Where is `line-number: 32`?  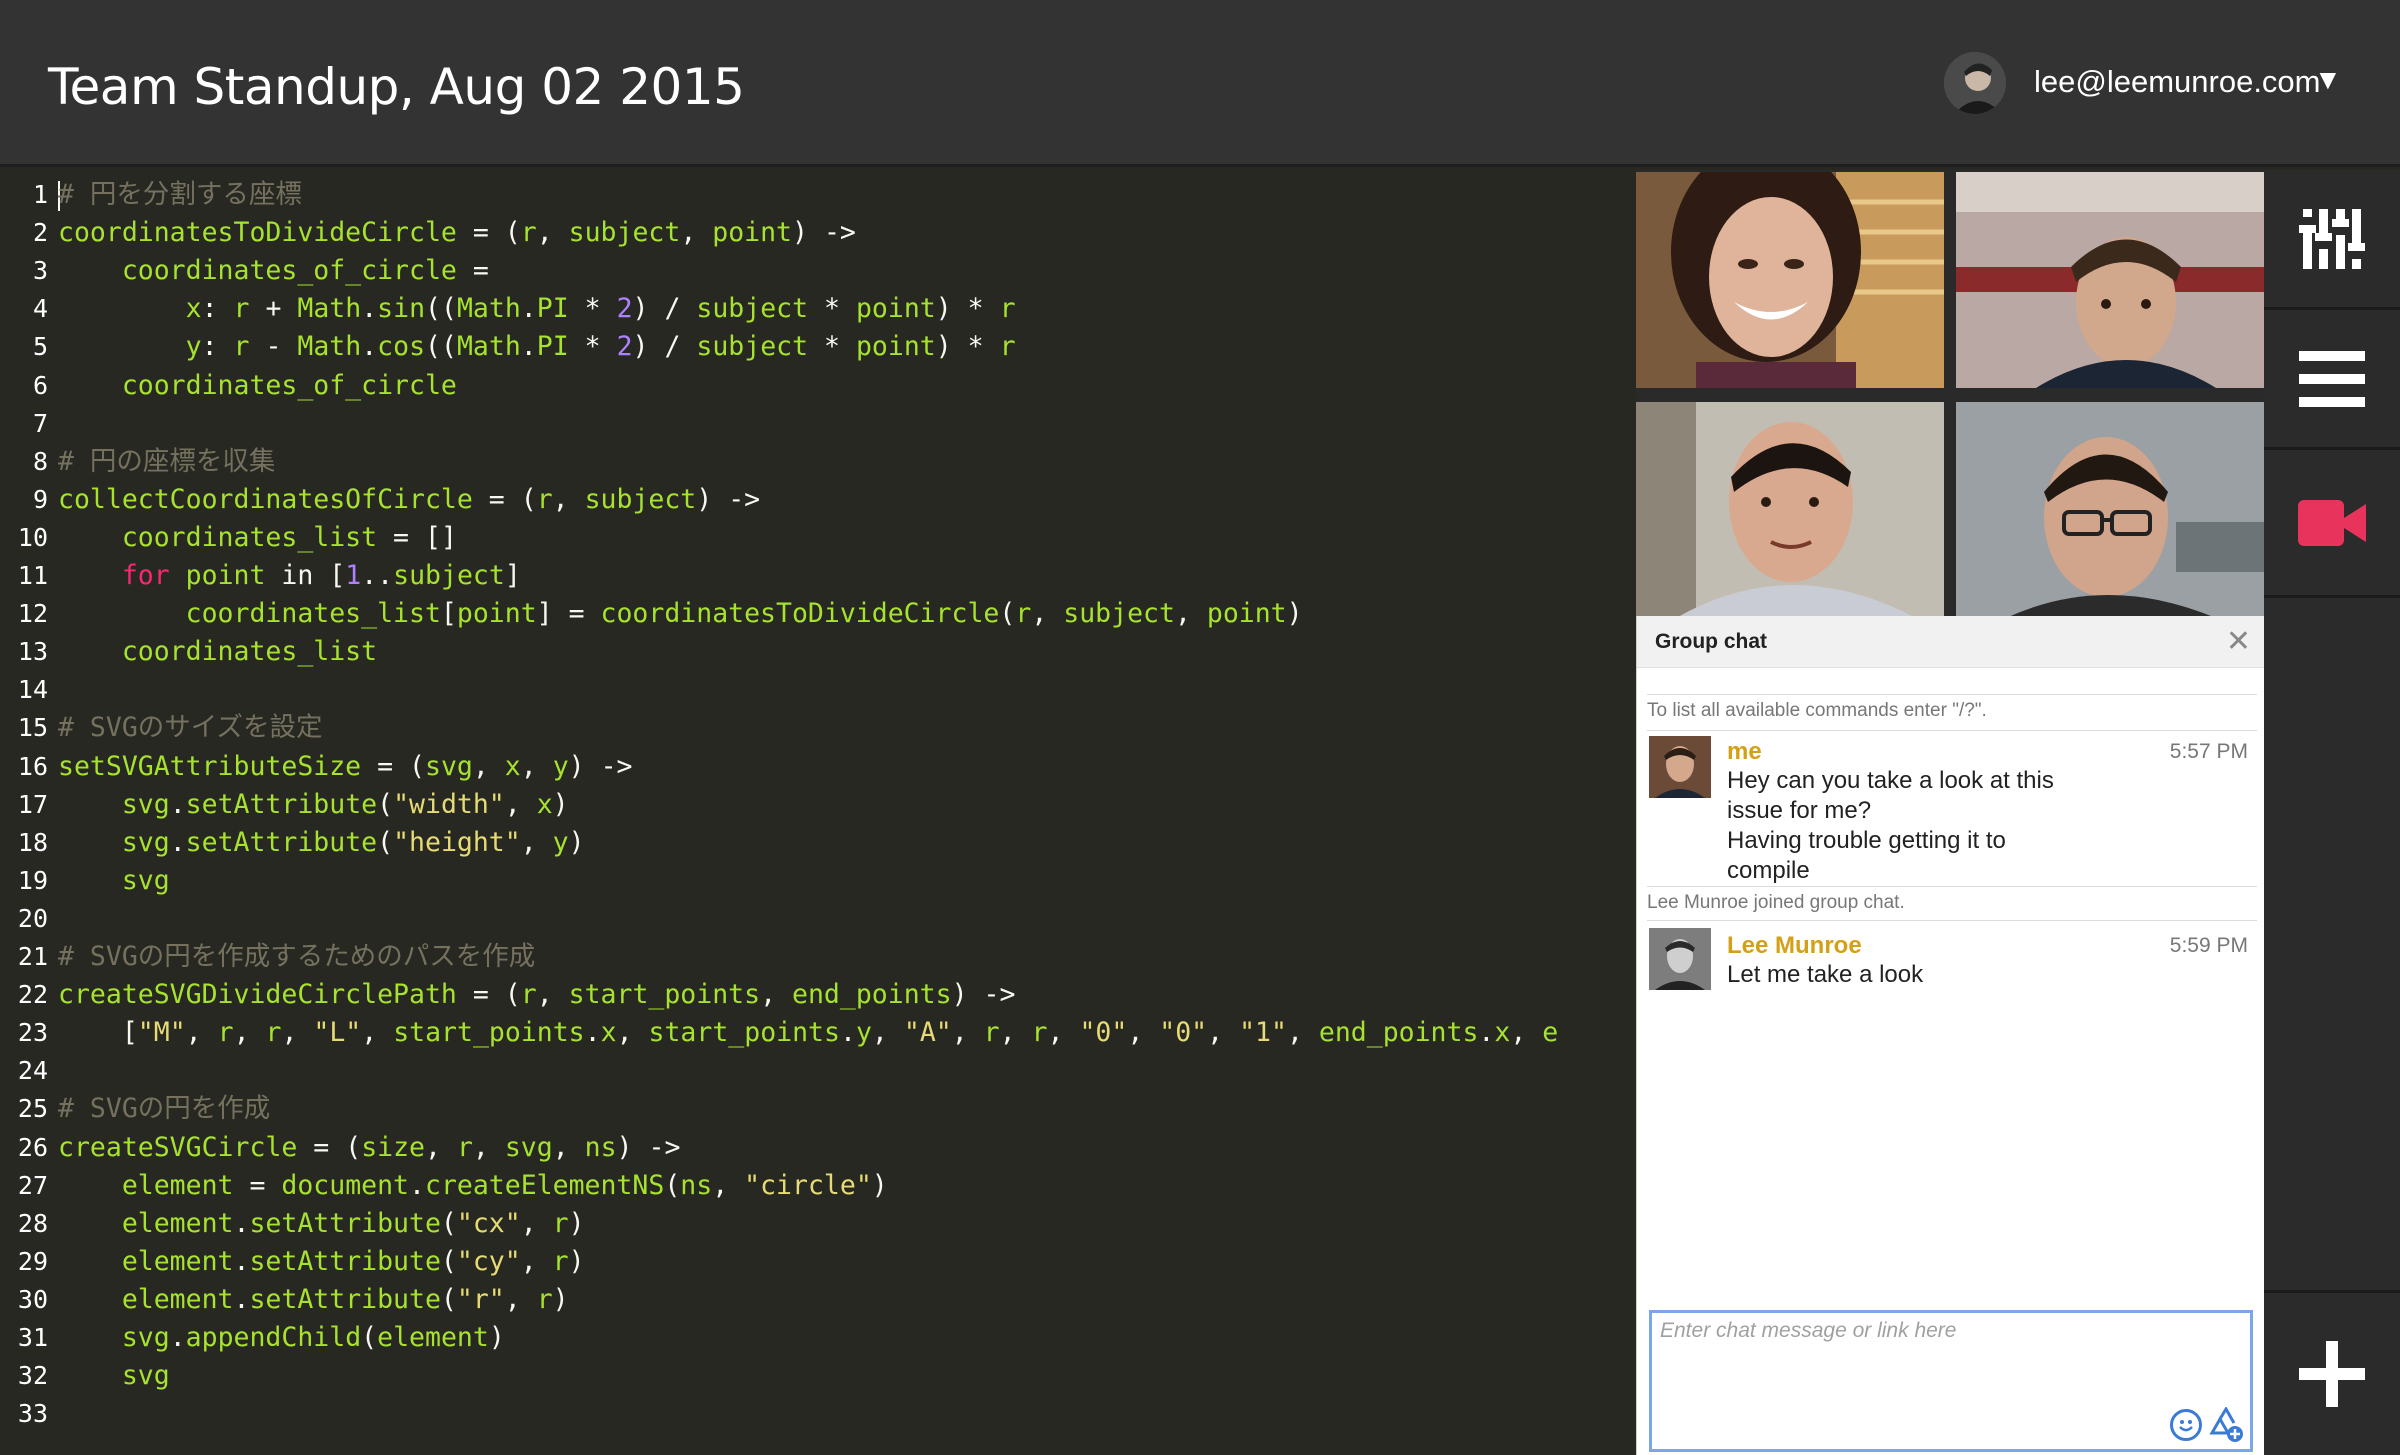 line-number: 32 is located at coordinates (32, 1376).